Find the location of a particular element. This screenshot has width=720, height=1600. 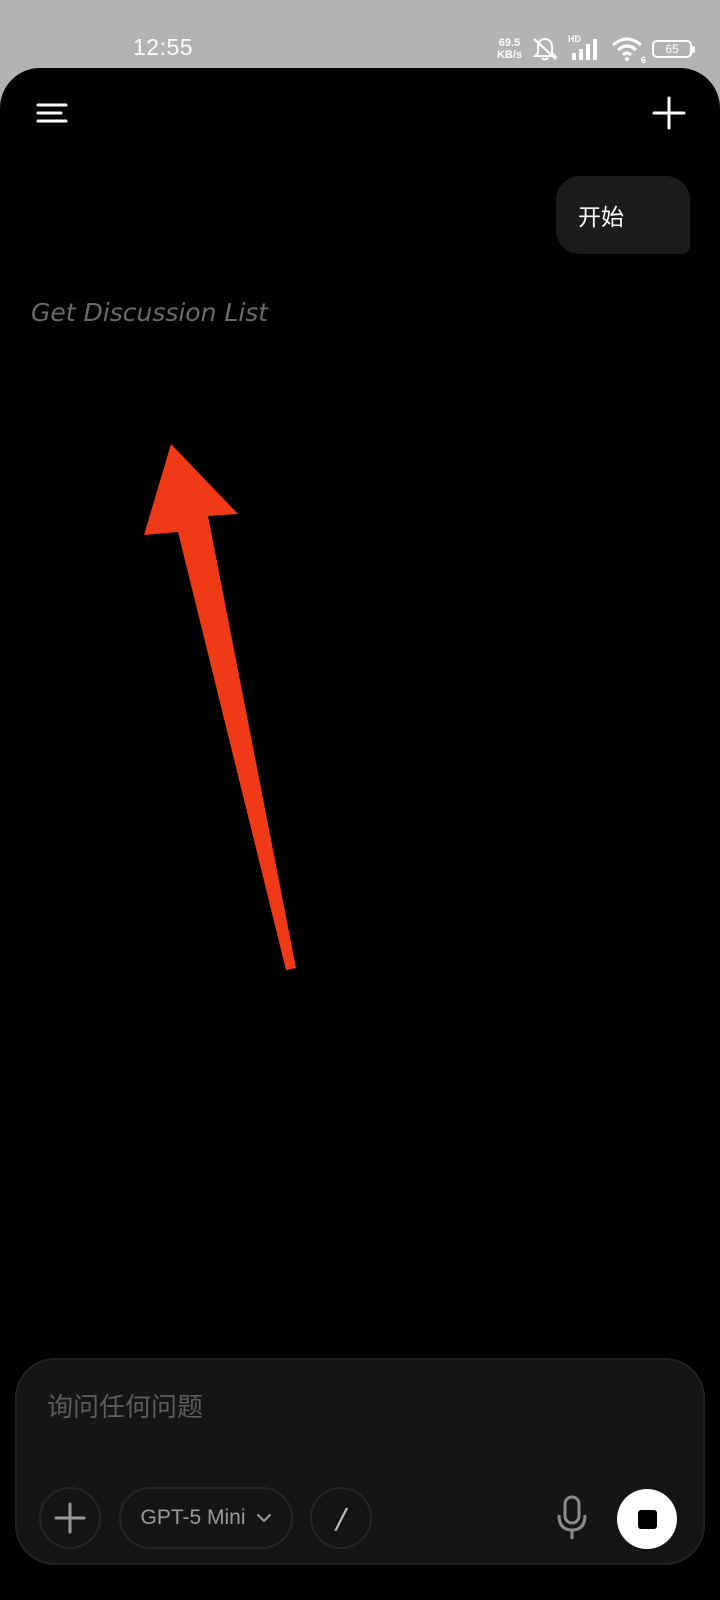

microphone-icon is located at coordinates (572, 1517).